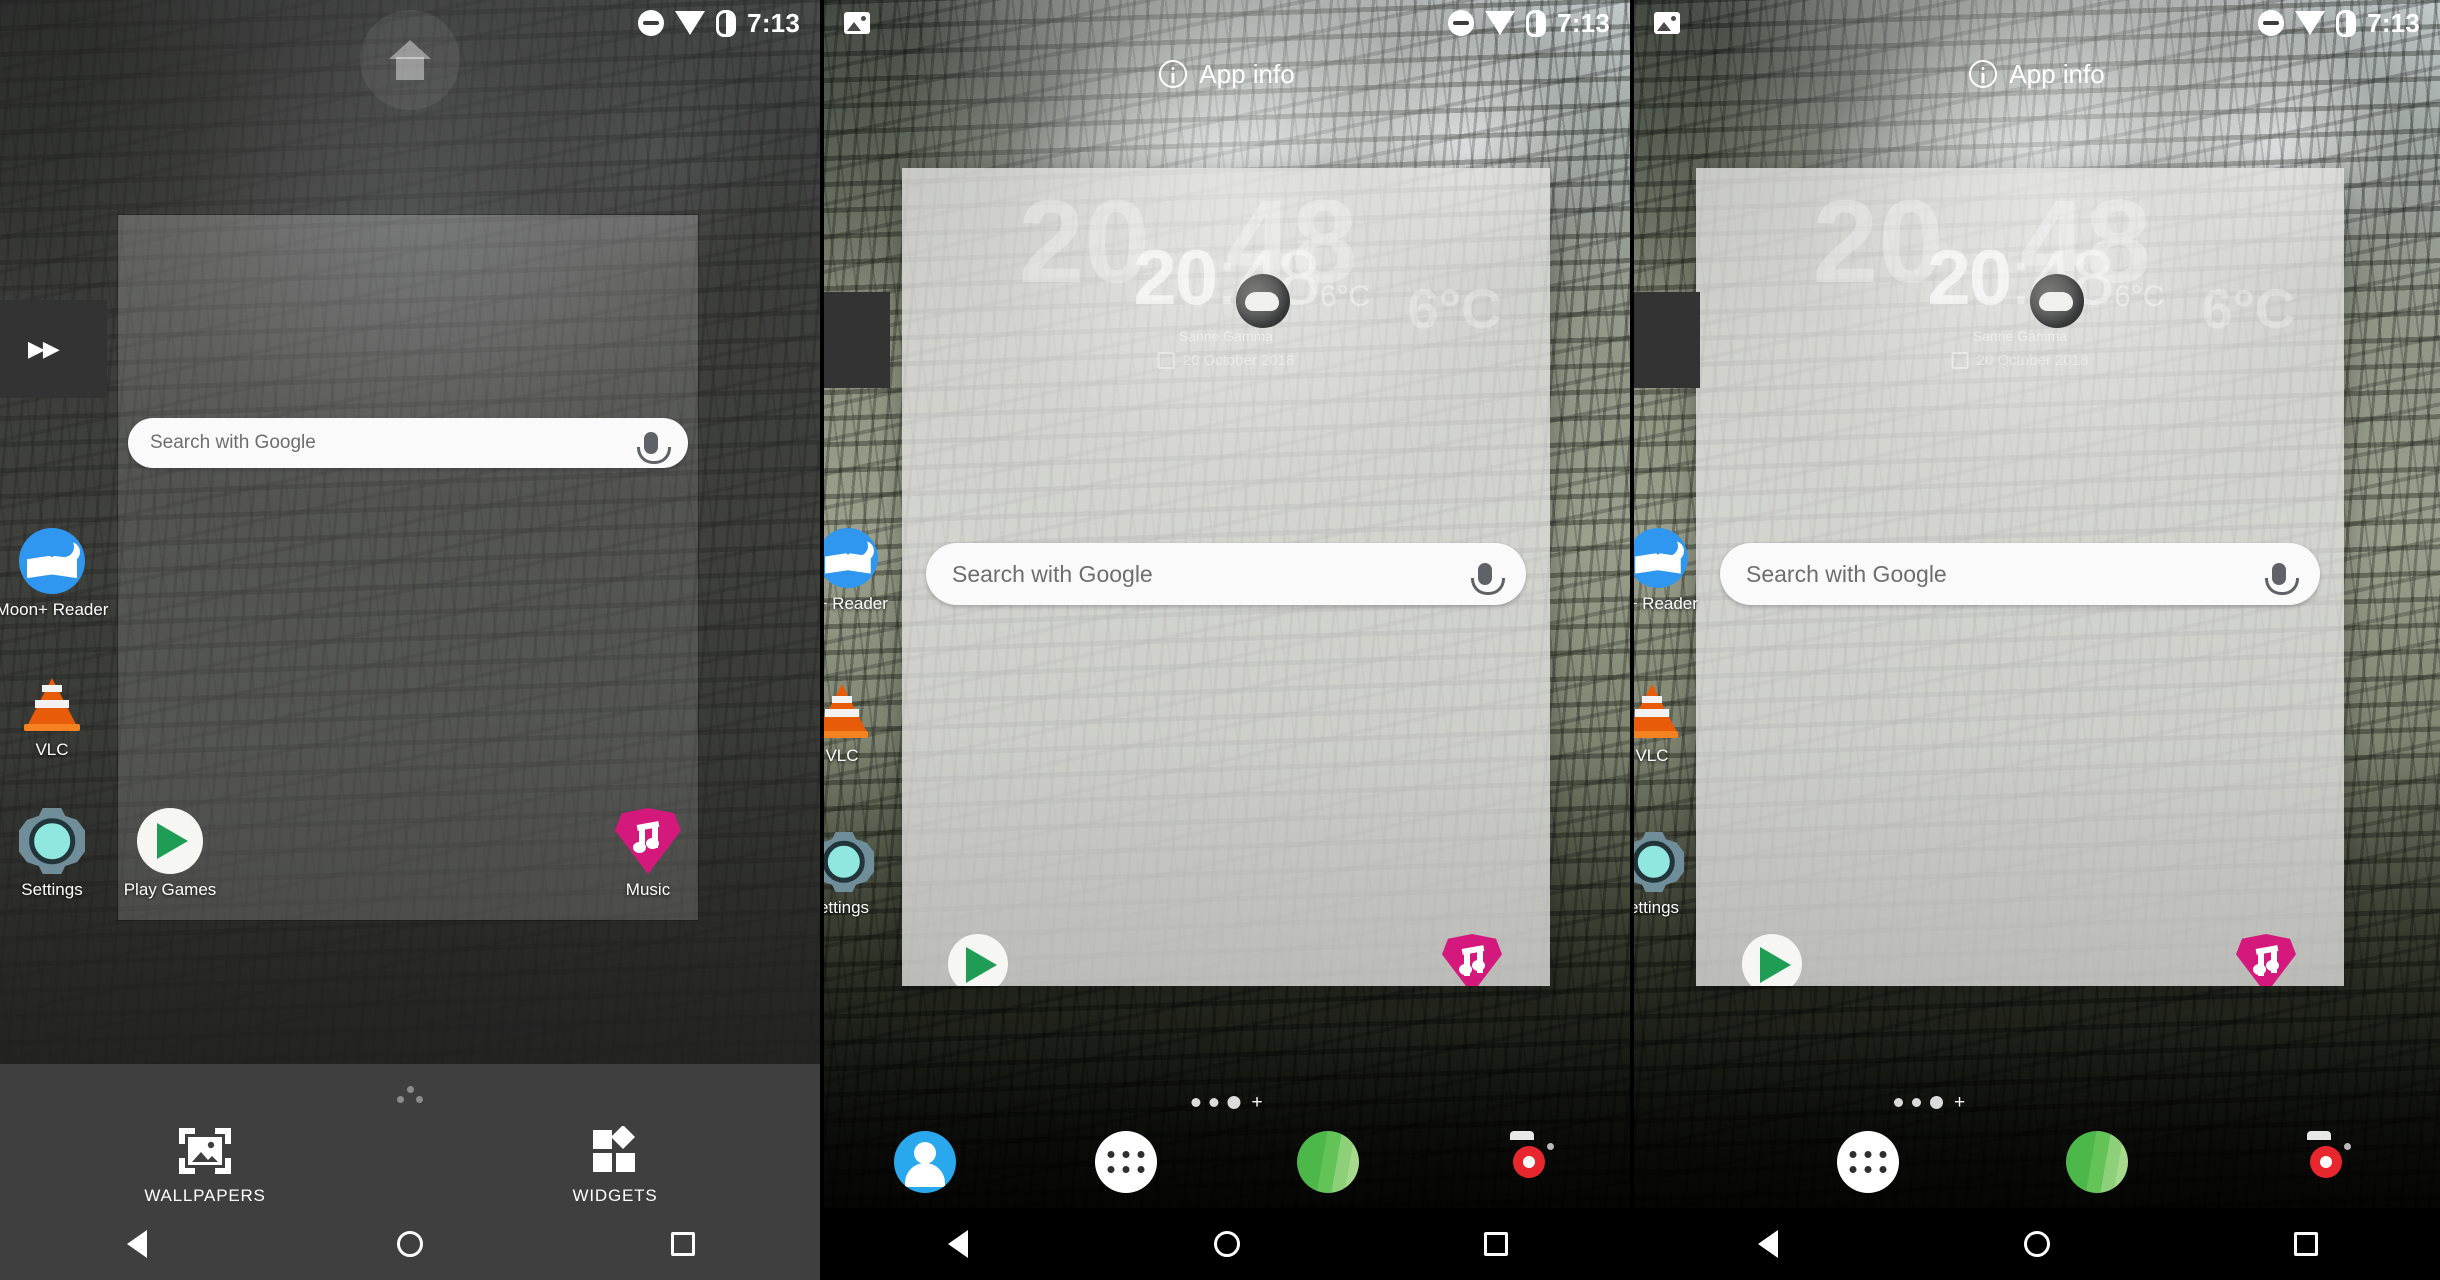  I want to click on wifi-icon, so click(1500, 23).